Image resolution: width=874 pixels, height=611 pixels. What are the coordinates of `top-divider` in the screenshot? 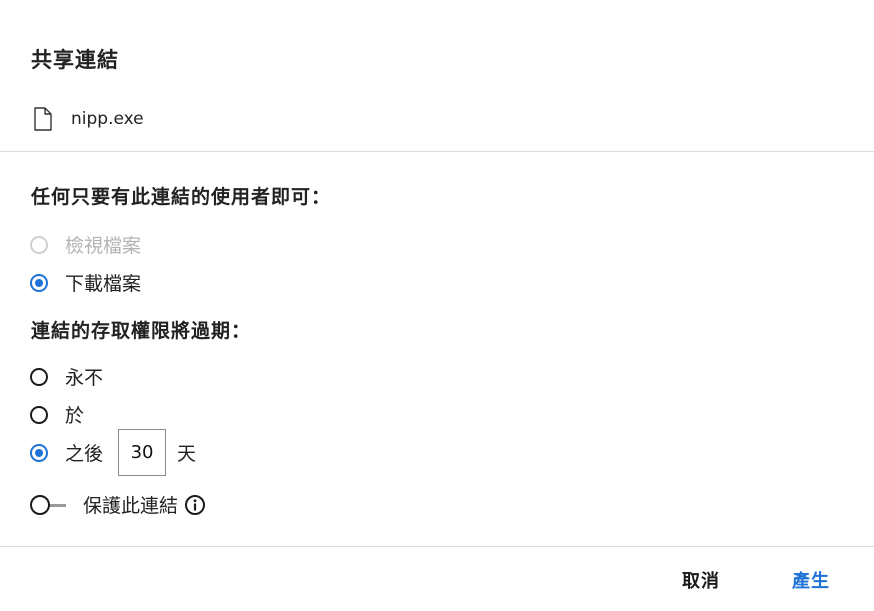 It's located at (437, 151).